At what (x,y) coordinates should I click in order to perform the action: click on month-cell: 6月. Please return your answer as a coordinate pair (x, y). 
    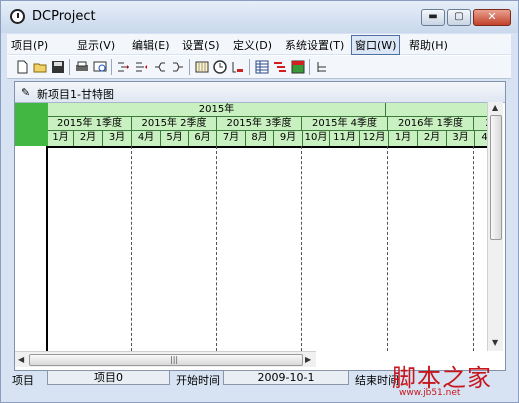
    Looking at the image, I should click on (203, 138).